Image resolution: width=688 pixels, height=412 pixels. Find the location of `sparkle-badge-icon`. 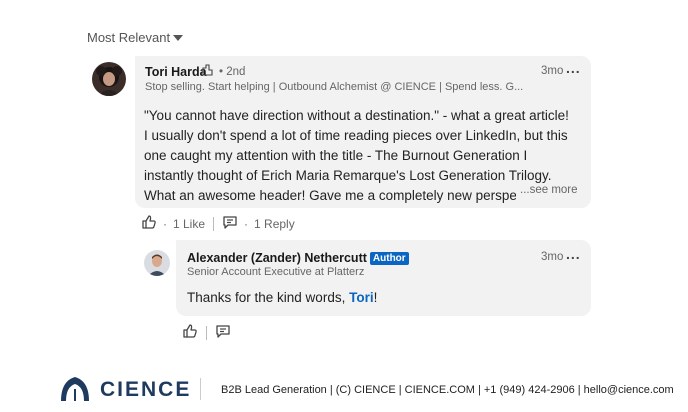

sparkle-badge-icon is located at coordinates (207, 72).